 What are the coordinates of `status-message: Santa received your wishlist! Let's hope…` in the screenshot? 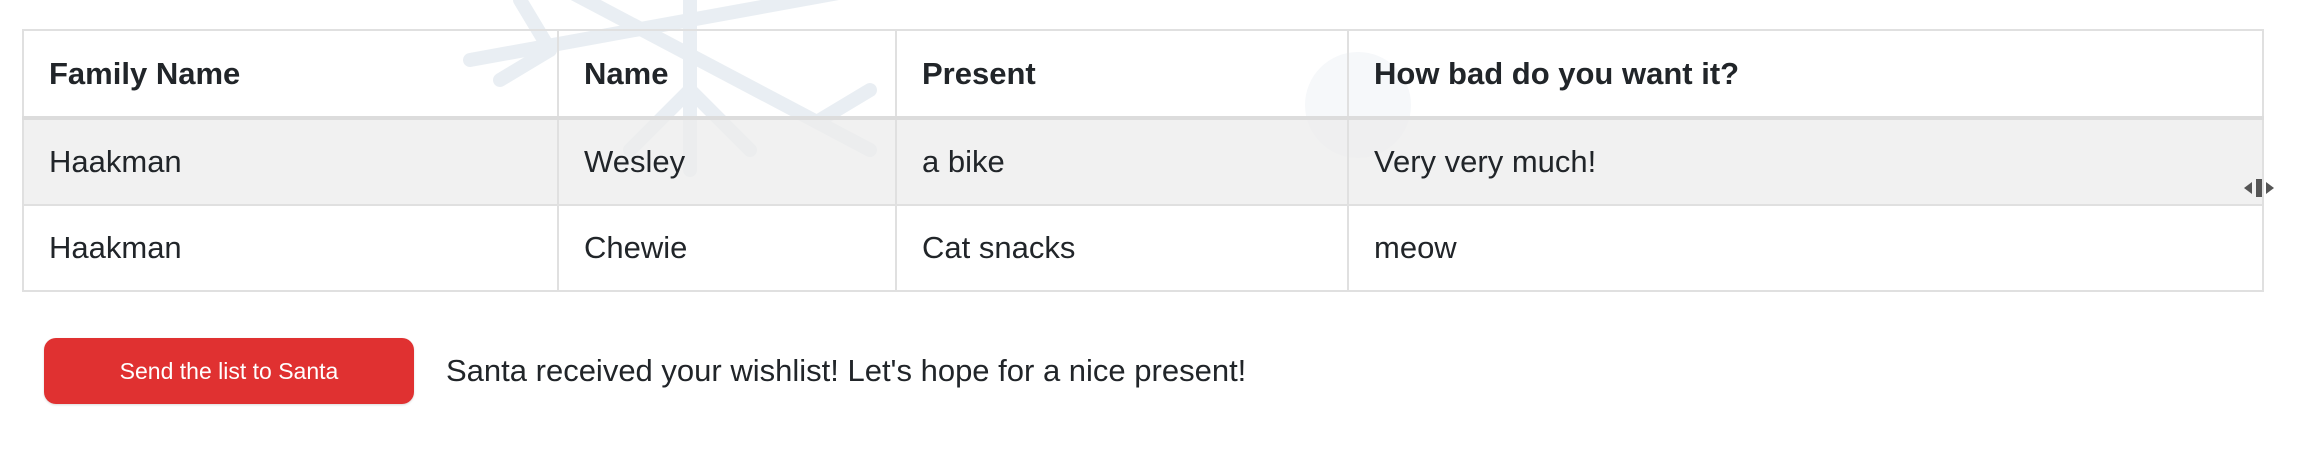 It's located at (846, 370).